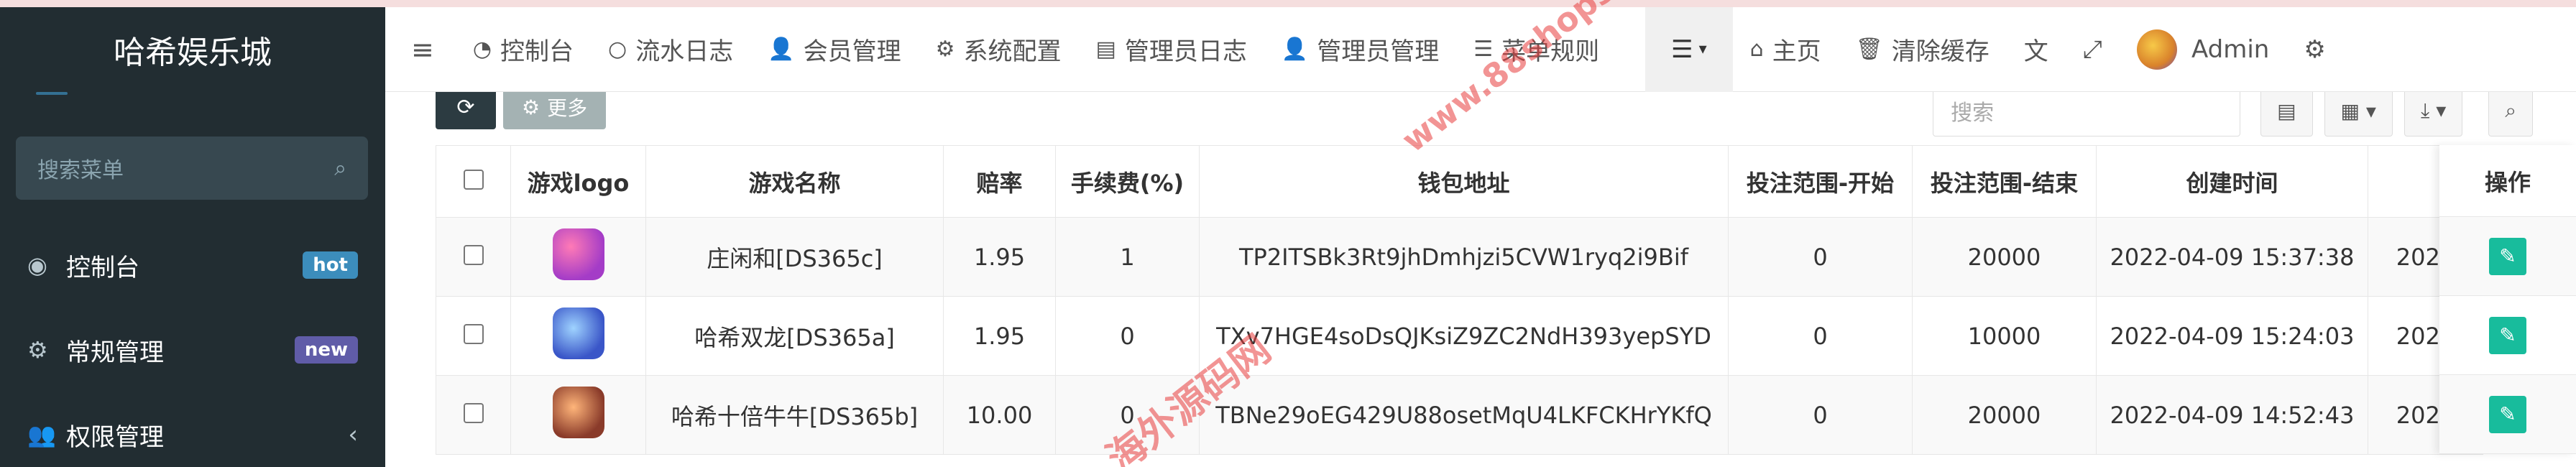  I want to click on clear-cache-label: 清除缓存, so click(1940, 51).